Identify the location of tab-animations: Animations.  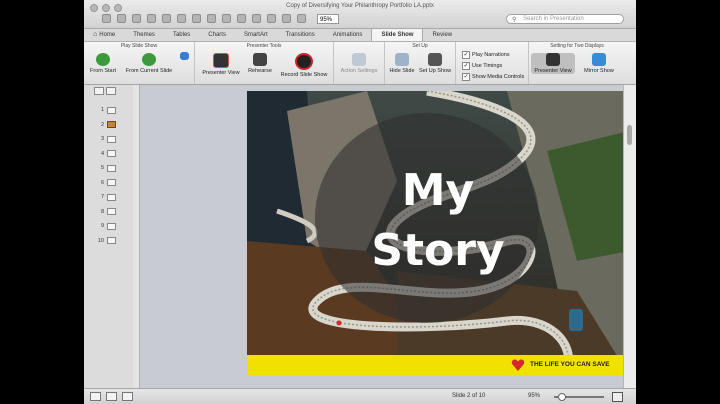
(348, 35).